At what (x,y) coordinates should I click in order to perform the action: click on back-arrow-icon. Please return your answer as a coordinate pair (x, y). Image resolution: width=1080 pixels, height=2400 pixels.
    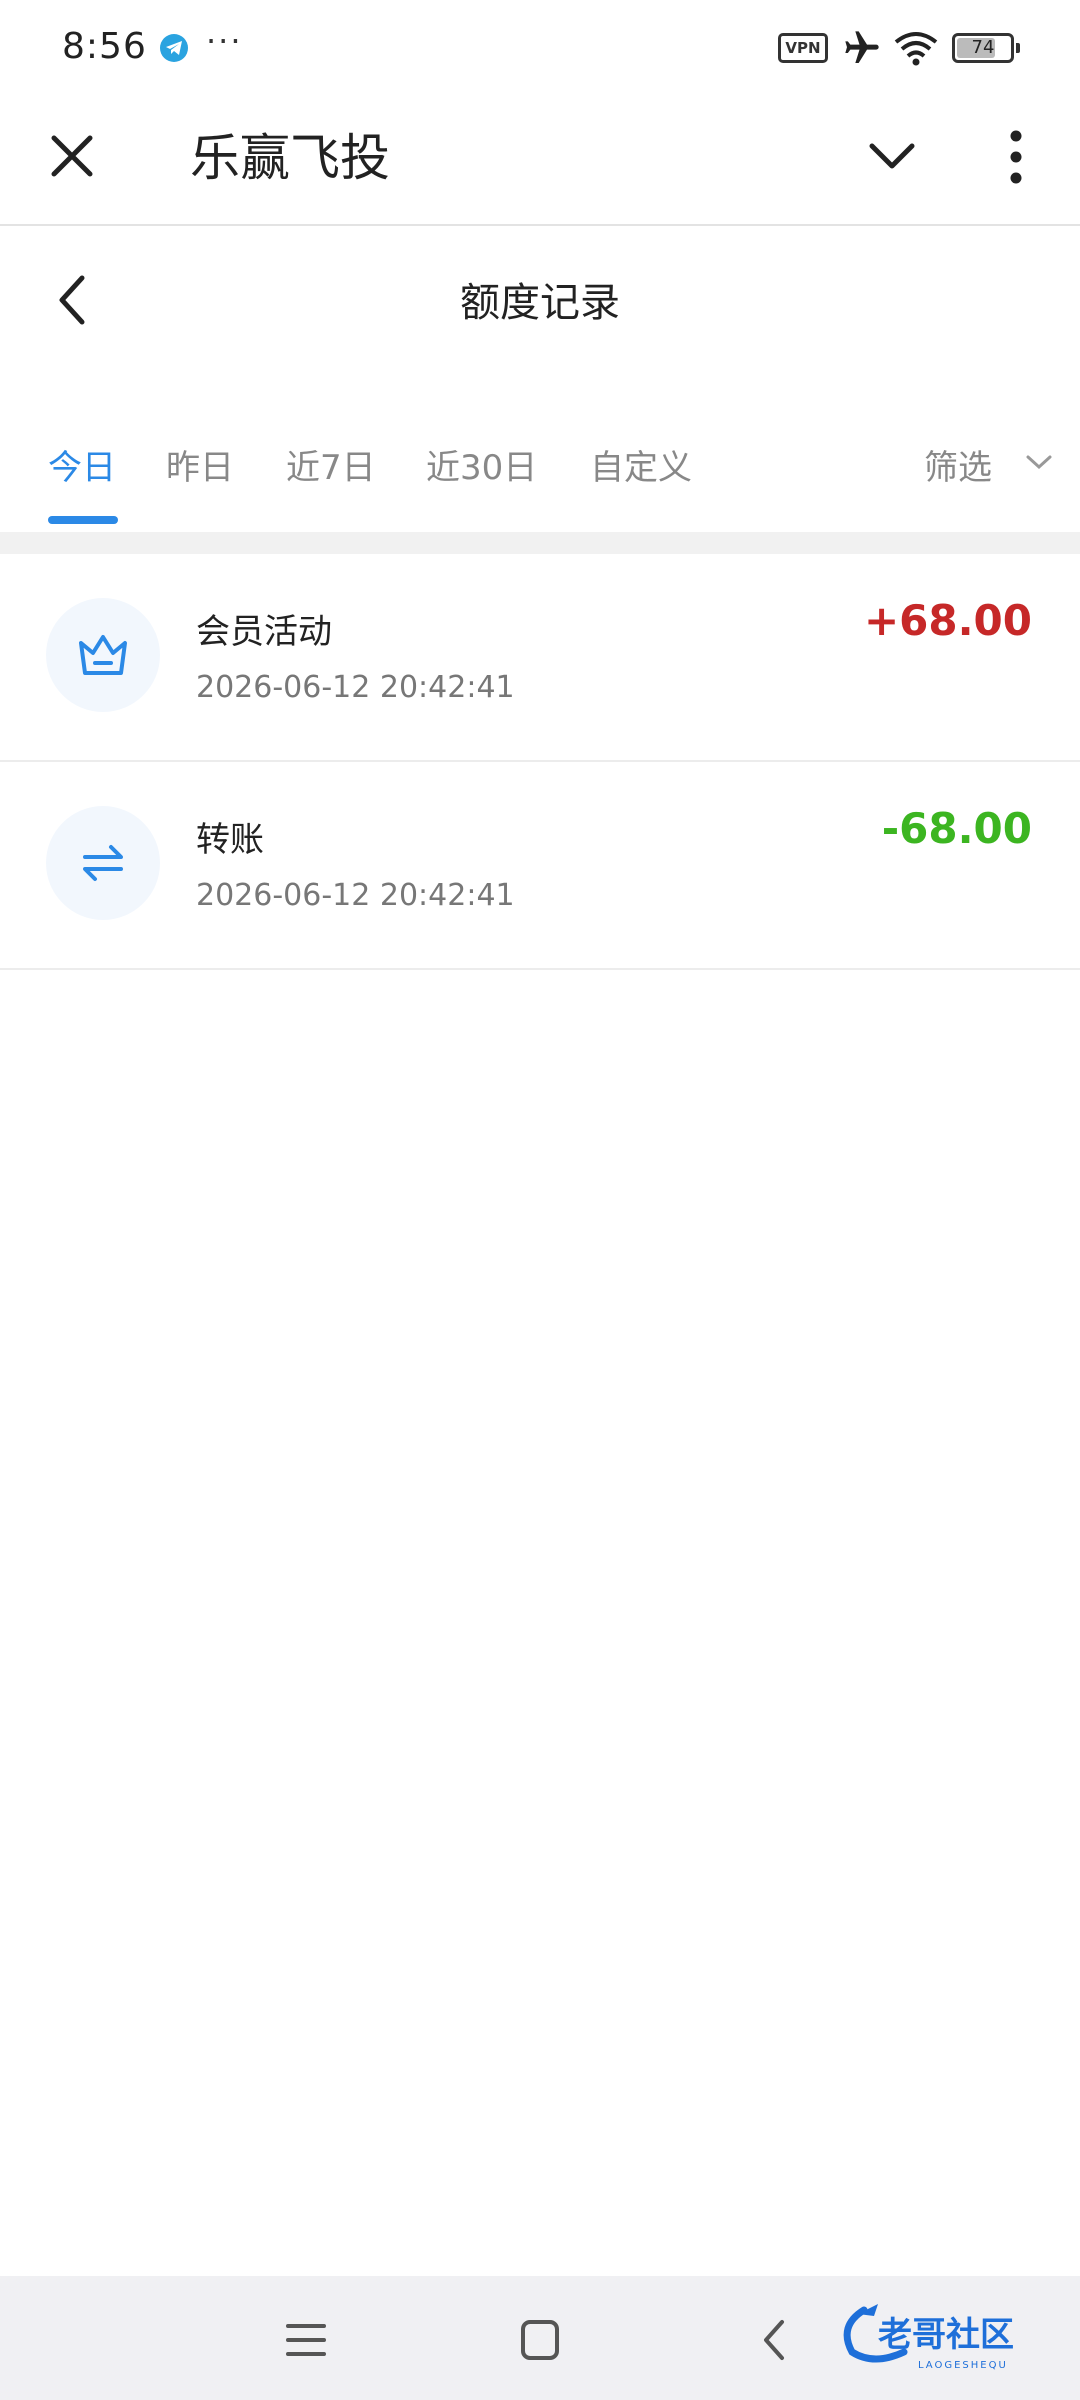
    Looking at the image, I should click on (774, 2340).